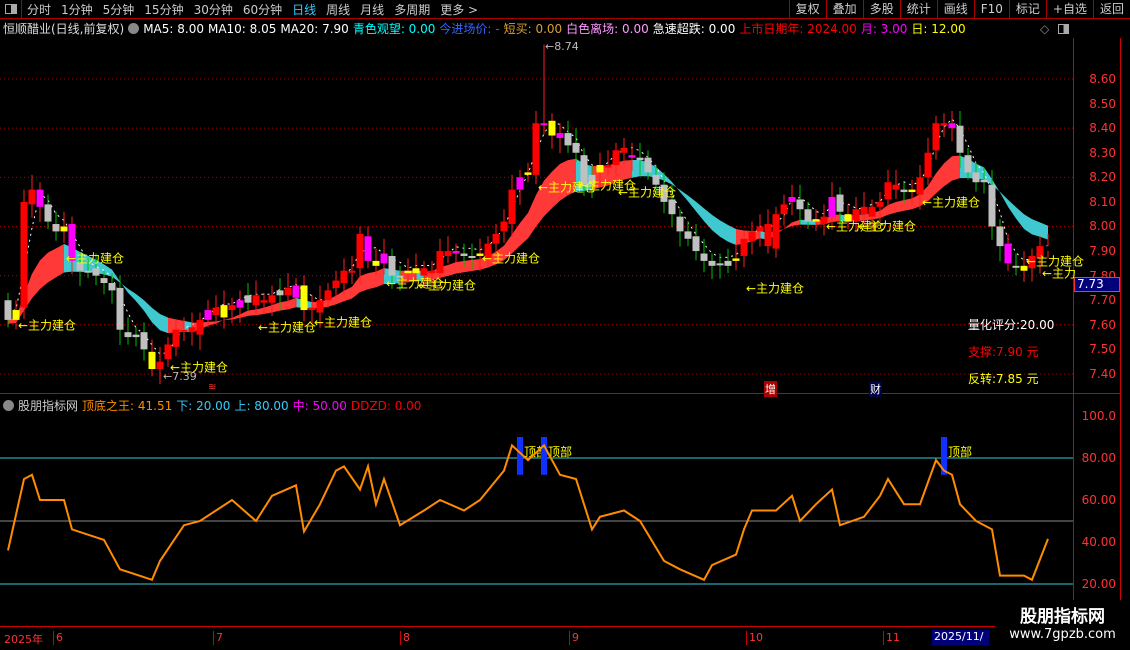 The height and width of the screenshot is (650, 1130). Describe the element at coordinates (1098, 416) in the screenshot. I see `osc-tick: 100.0` at that location.